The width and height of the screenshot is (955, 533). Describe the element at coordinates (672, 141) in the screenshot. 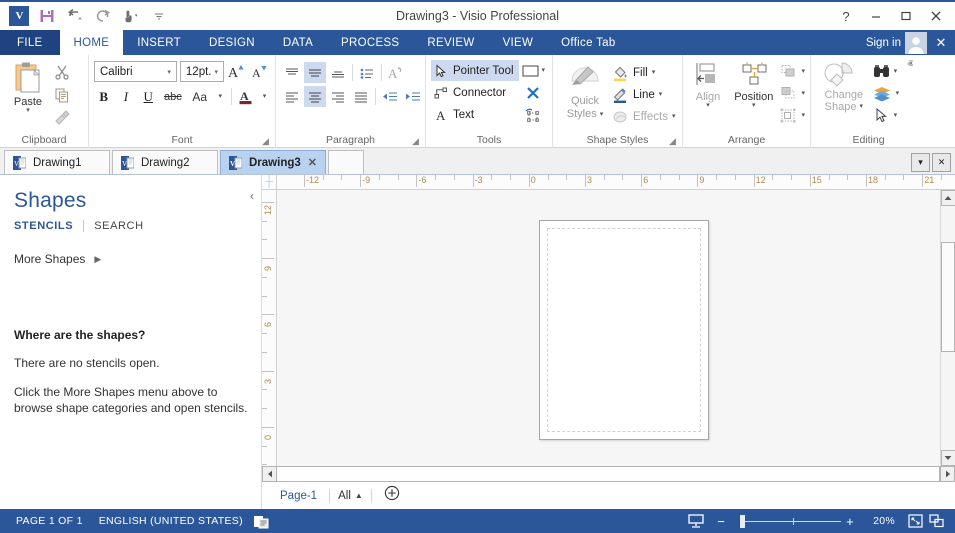

I see `shape-styles-dialog-launcher: ◢` at that location.